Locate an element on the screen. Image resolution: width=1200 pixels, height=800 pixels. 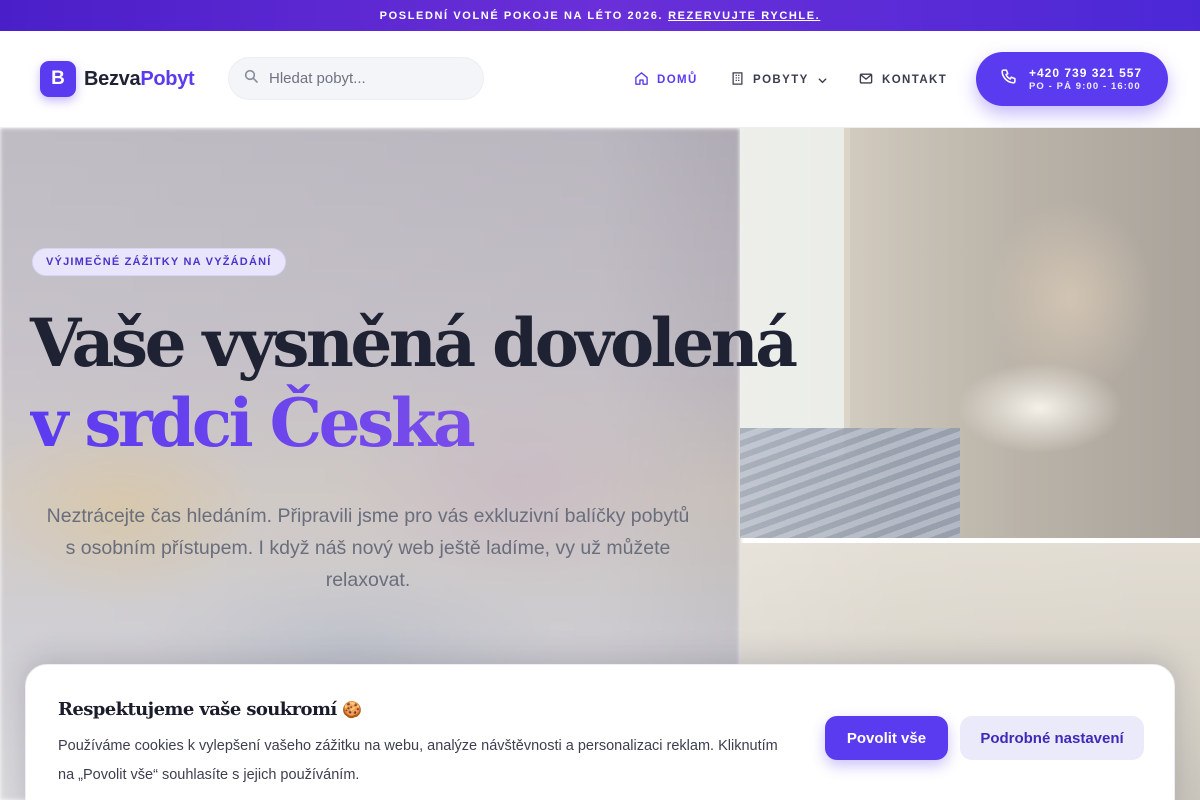
search-box is located at coordinates (356, 78).